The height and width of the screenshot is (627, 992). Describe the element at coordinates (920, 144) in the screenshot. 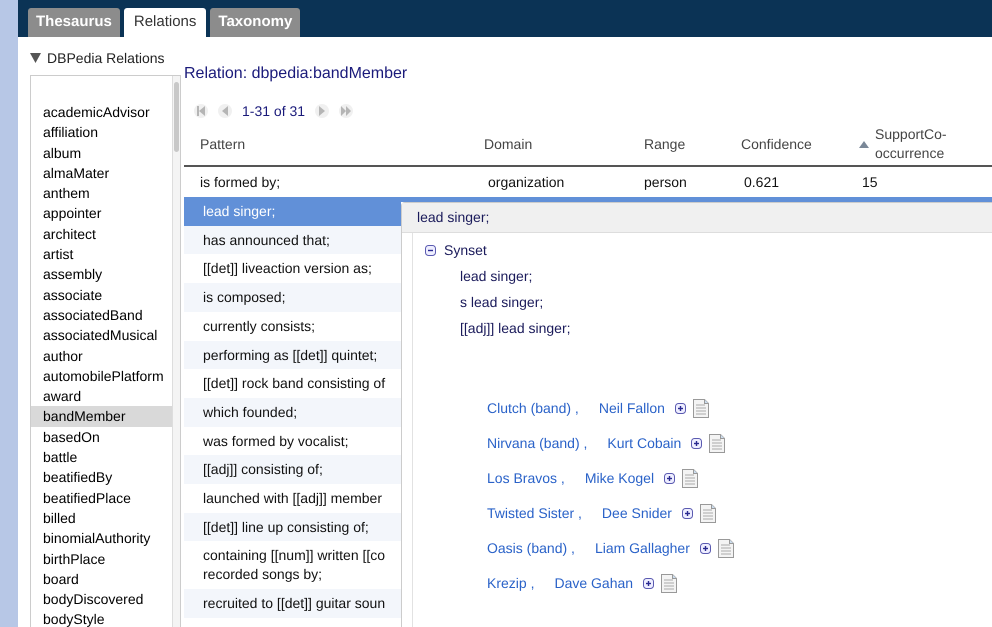

I see `column-header: SupportCo-occurrence` at that location.